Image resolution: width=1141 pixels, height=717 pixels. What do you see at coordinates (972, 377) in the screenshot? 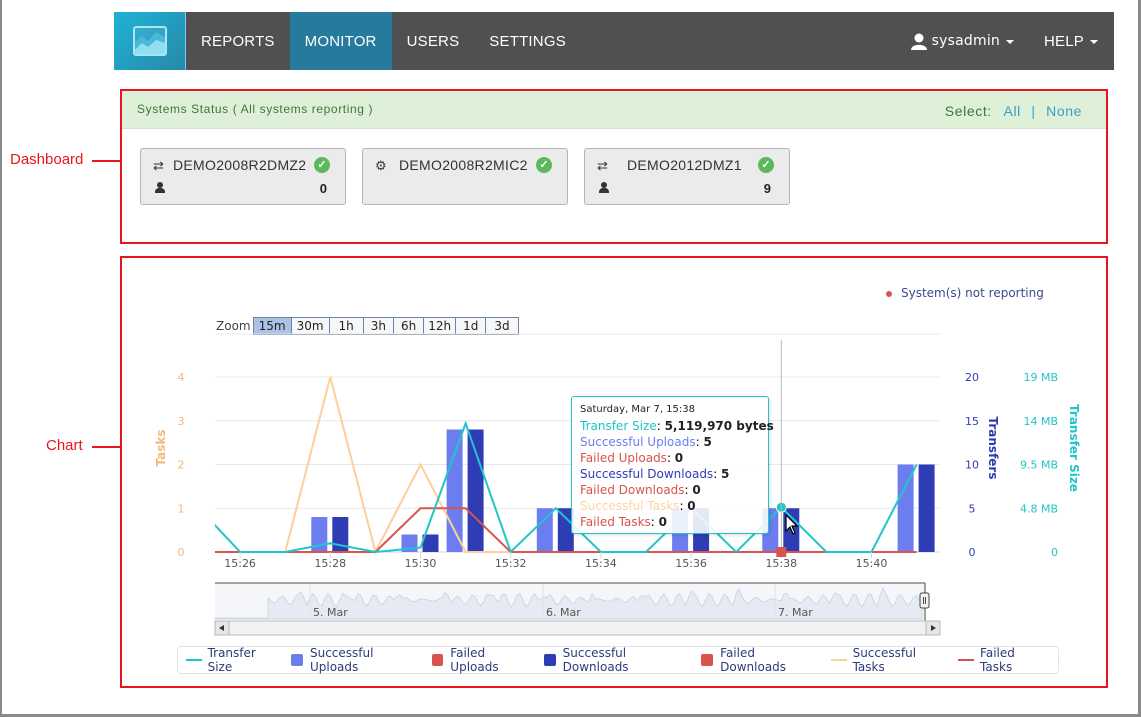
I see `transfers-tick-label: 20` at bounding box center [972, 377].